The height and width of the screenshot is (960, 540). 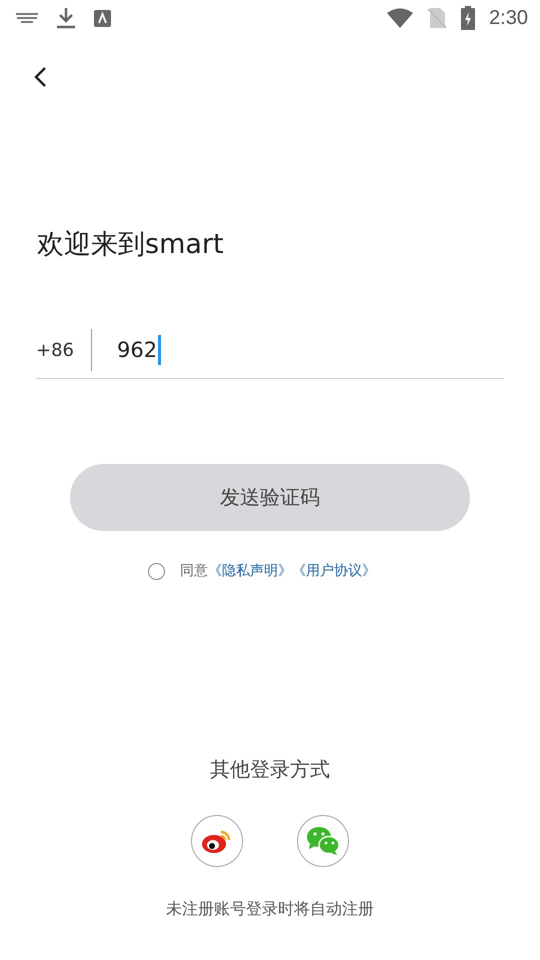 What do you see at coordinates (270, 497) in the screenshot?
I see `send-code-button: 发送验证码` at bounding box center [270, 497].